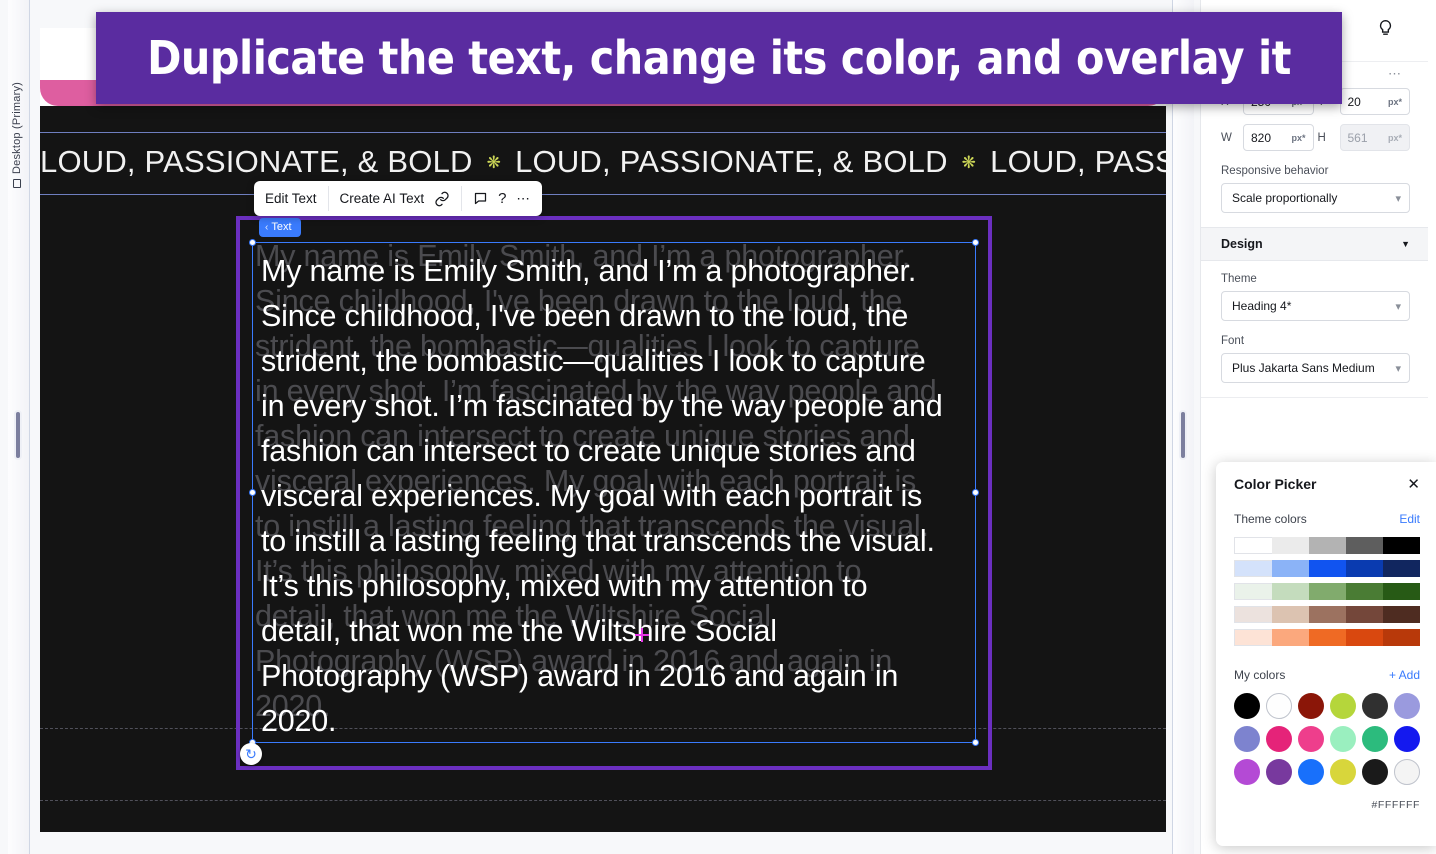 Image resolution: width=1436 pixels, height=854 pixels. Describe the element at coordinates (603, 194) in the screenshot. I see `marquee-bottom-rule` at that location.